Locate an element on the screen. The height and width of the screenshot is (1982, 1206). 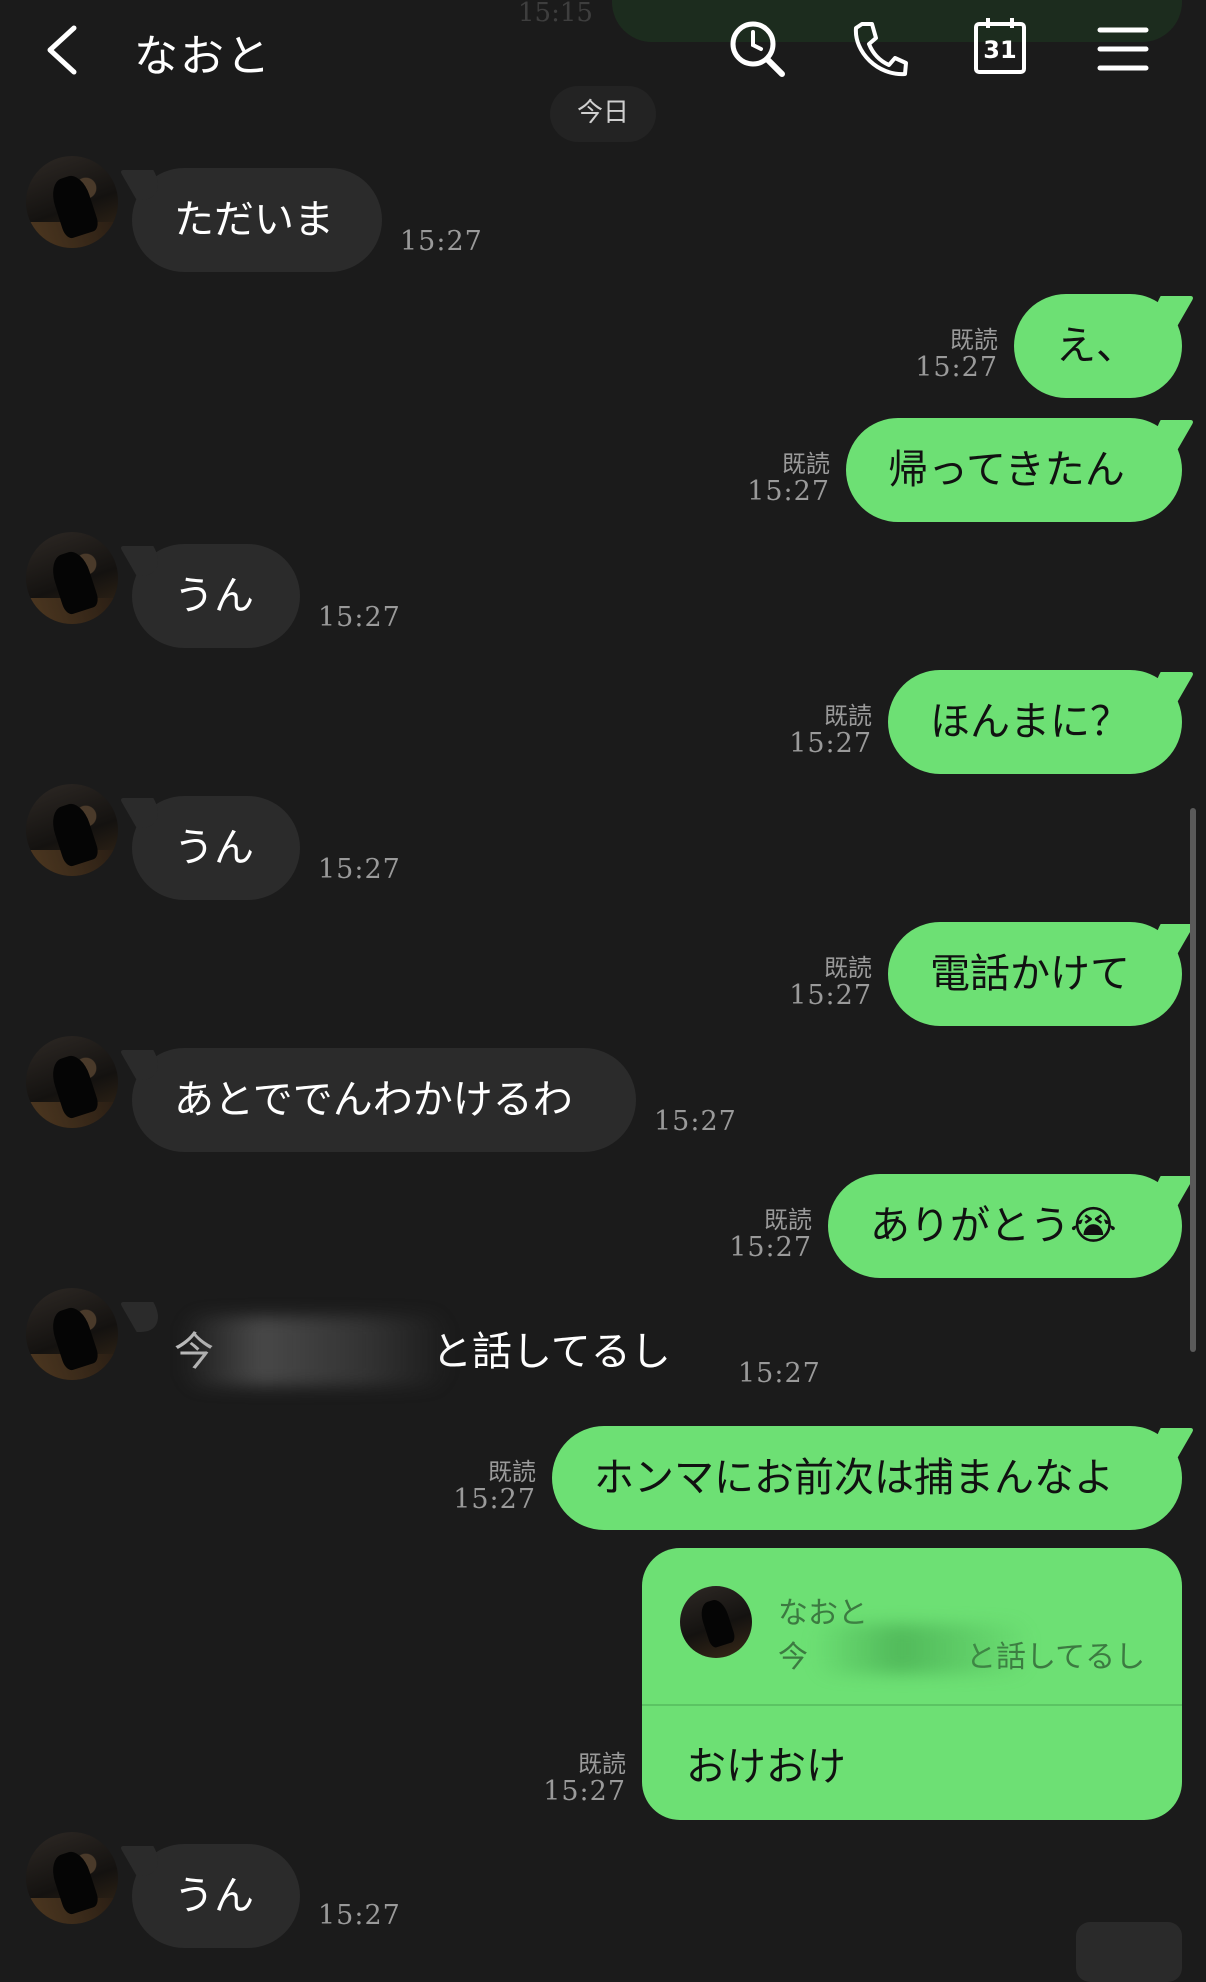
reply-divider is located at coordinates (912, 1705).